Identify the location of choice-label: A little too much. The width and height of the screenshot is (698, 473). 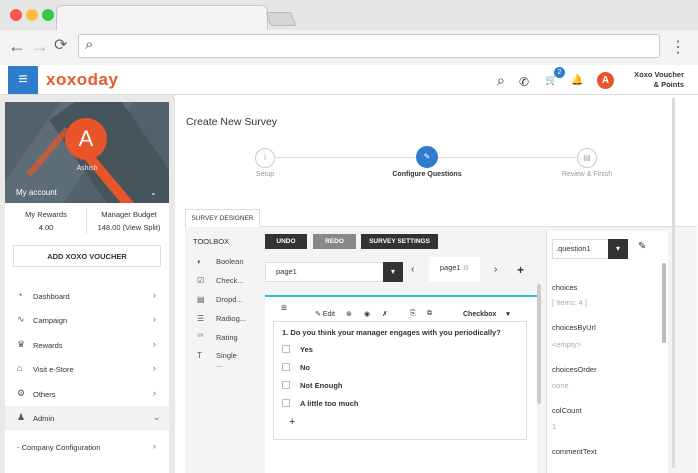
(329, 403).